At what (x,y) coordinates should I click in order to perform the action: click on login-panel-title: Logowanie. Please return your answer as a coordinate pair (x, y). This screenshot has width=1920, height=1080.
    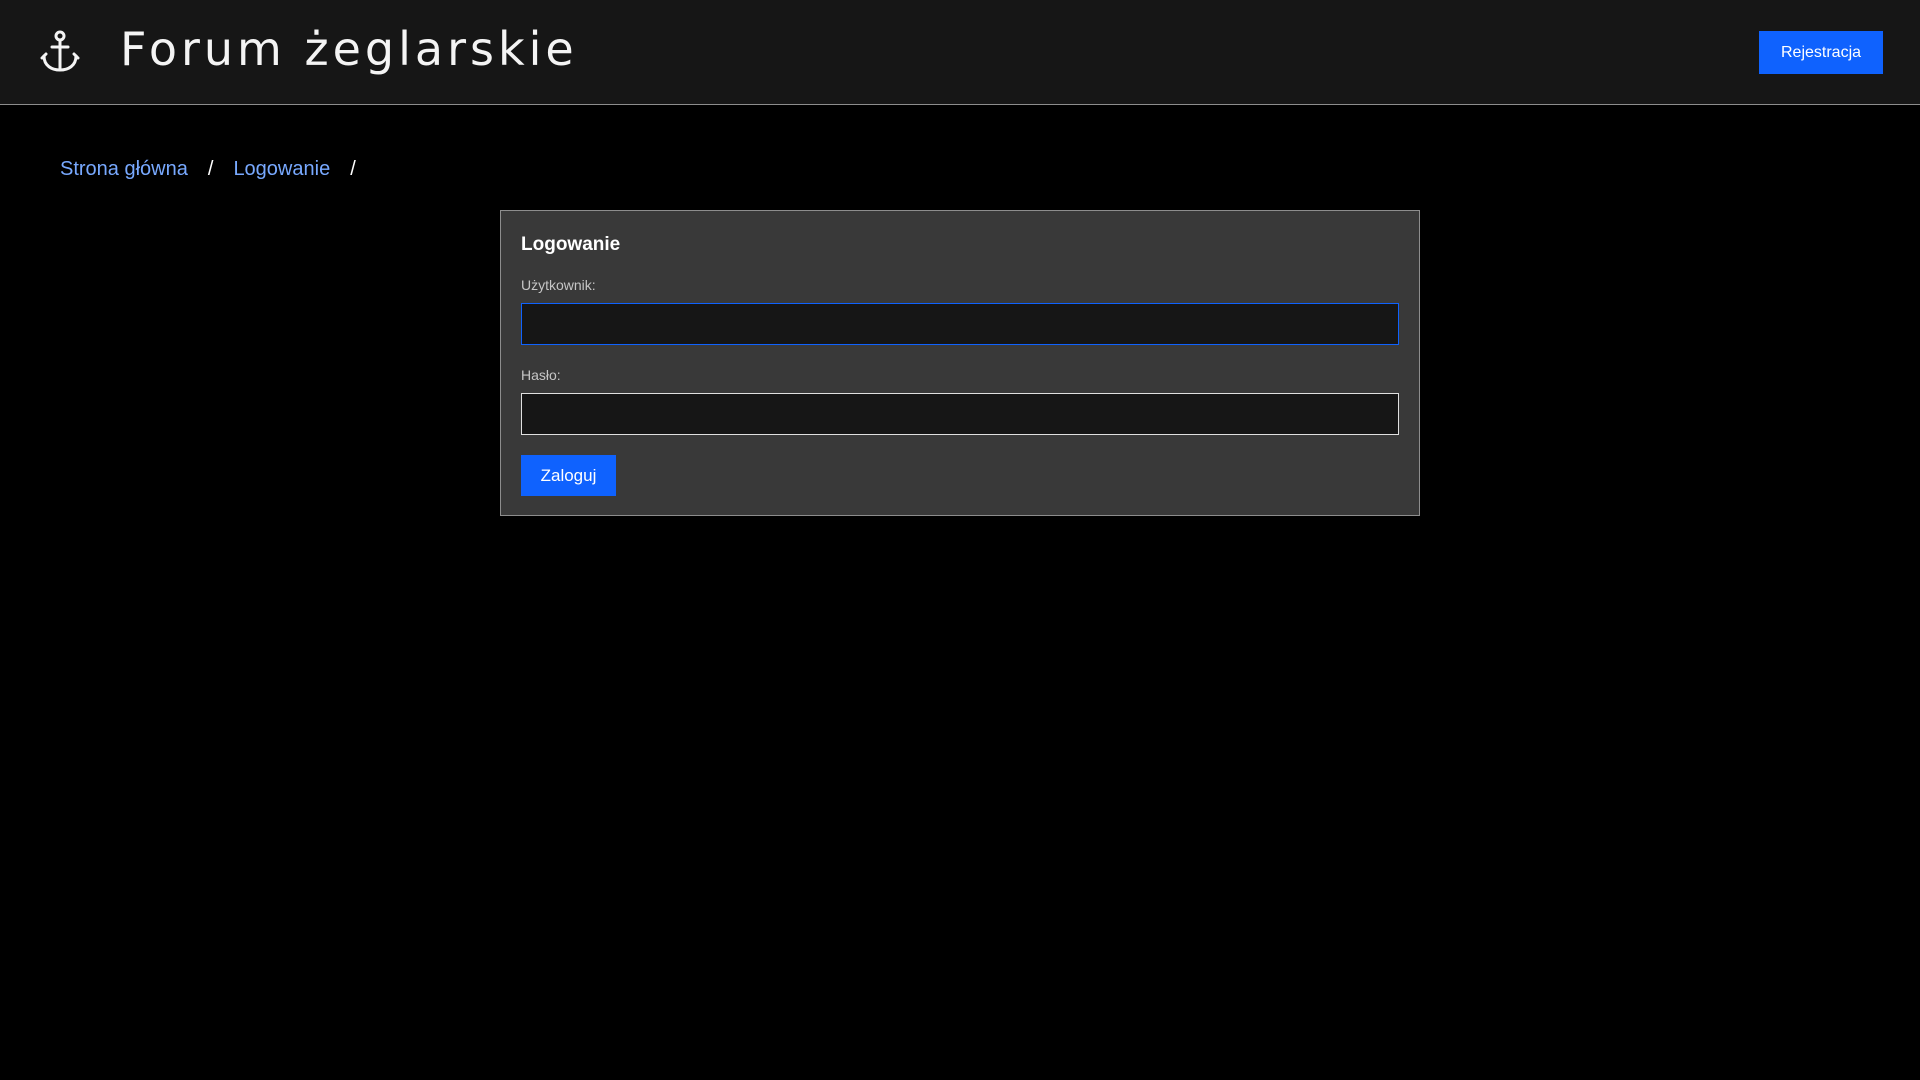
    Looking at the image, I should click on (571, 244).